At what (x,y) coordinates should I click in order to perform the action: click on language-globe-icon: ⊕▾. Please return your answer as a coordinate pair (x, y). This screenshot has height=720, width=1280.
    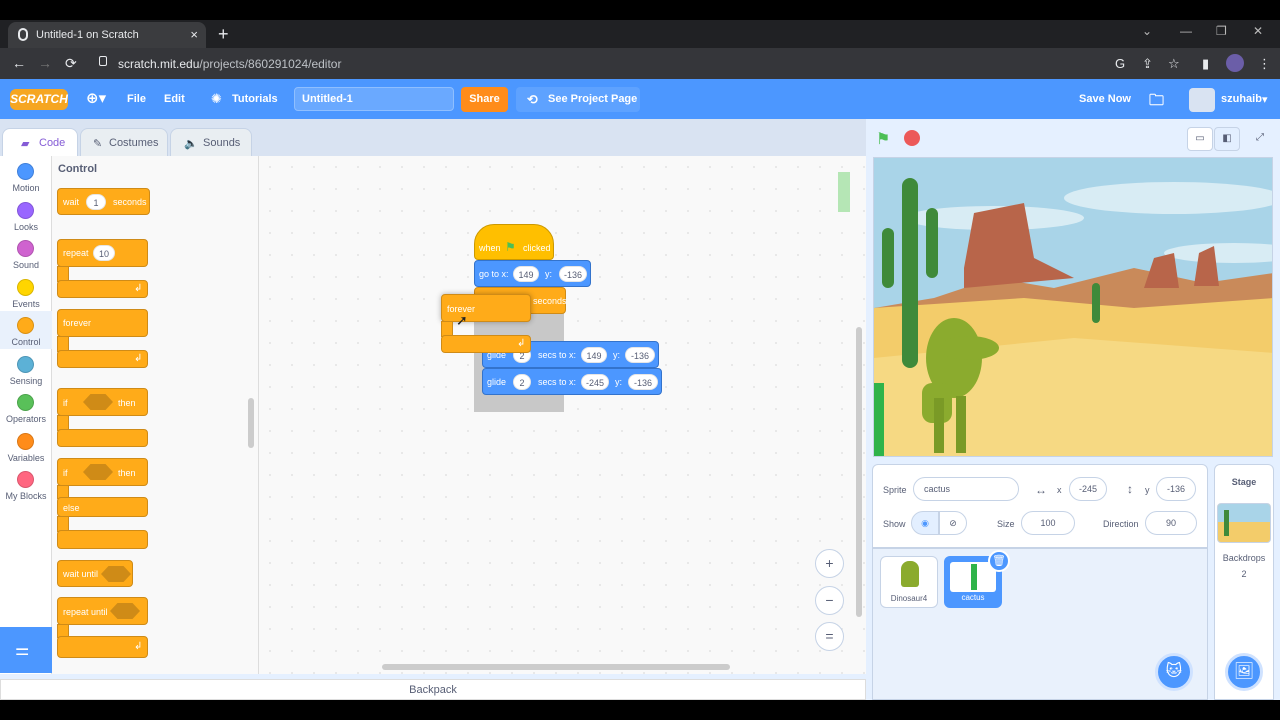
    Looking at the image, I should click on (96, 98).